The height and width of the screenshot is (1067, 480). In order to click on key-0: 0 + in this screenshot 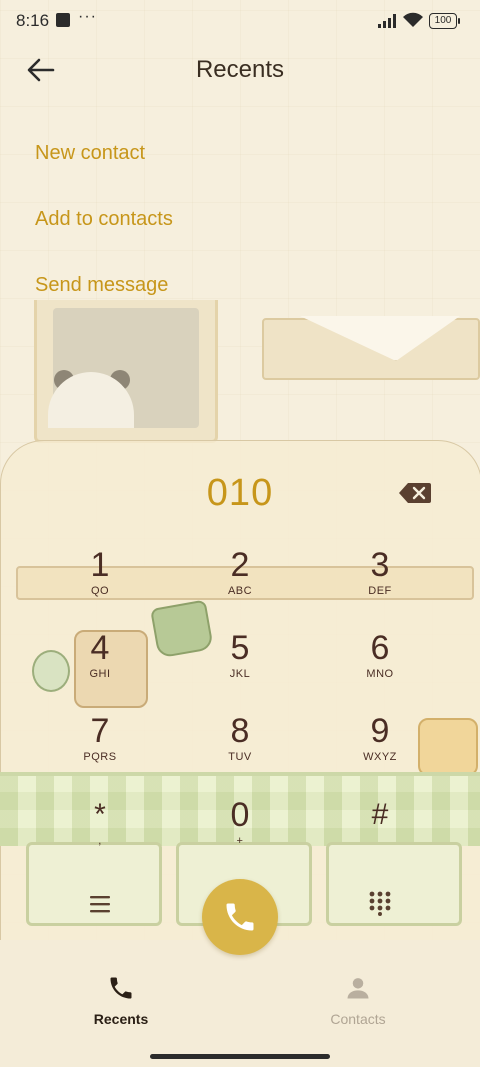, I will do `click(240, 831)`.